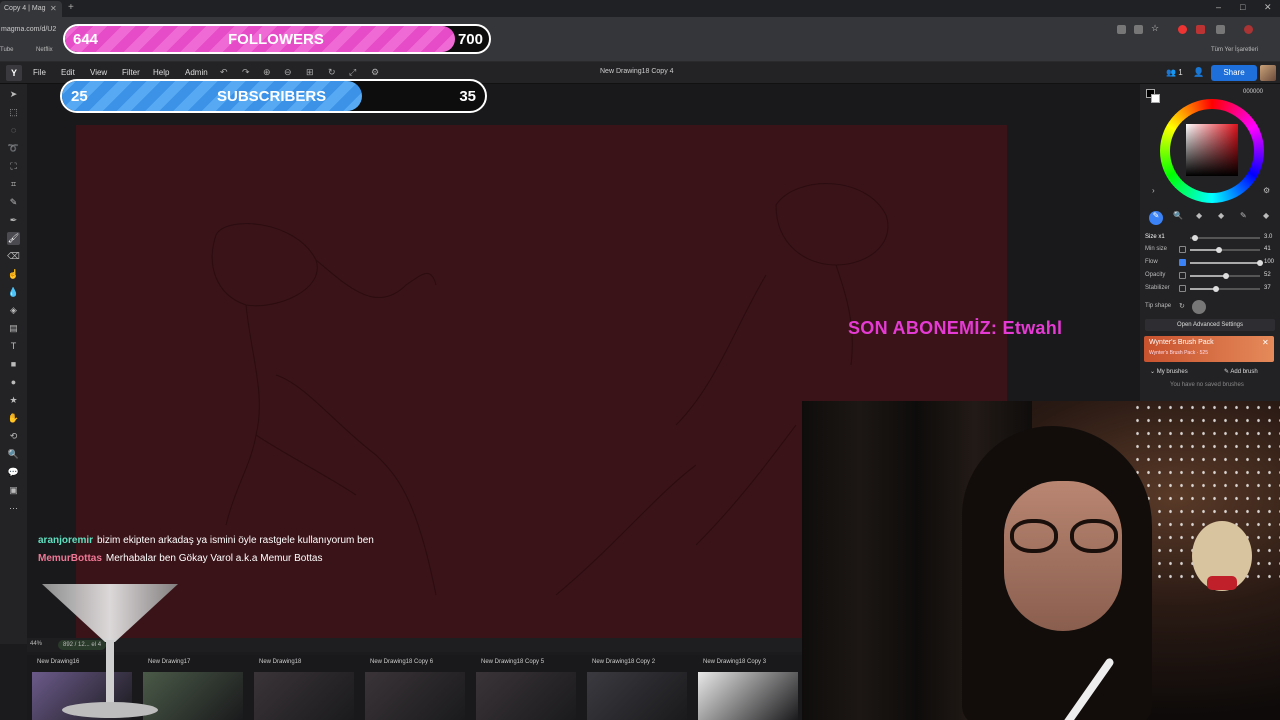 This screenshot has width=1280, height=720. What do you see at coordinates (13, 508) in the screenshot?
I see `more-icon: ⋯` at bounding box center [13, 508].